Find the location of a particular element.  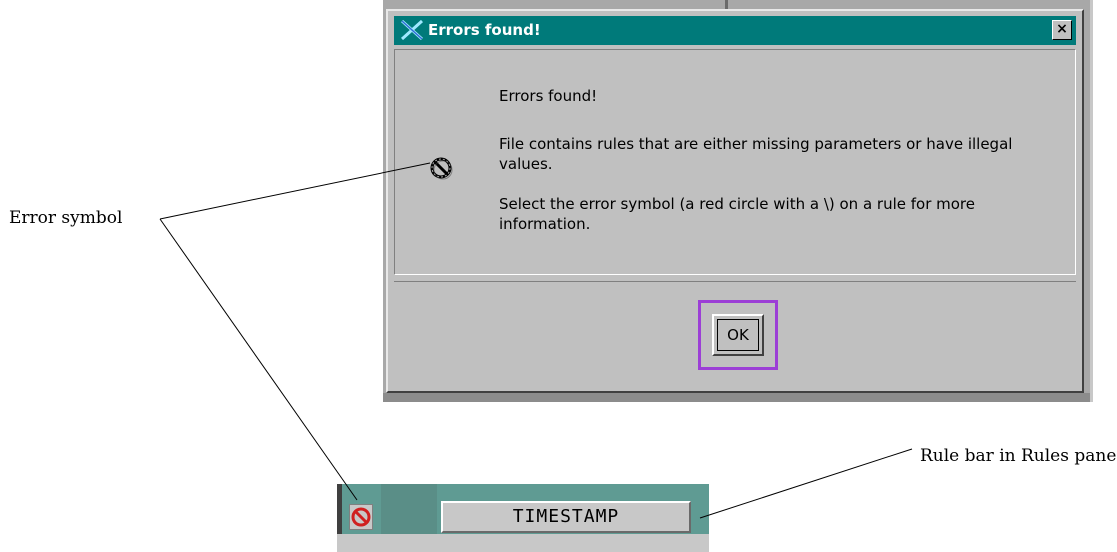

close-icon: × is located at coordinates (1062, 29).